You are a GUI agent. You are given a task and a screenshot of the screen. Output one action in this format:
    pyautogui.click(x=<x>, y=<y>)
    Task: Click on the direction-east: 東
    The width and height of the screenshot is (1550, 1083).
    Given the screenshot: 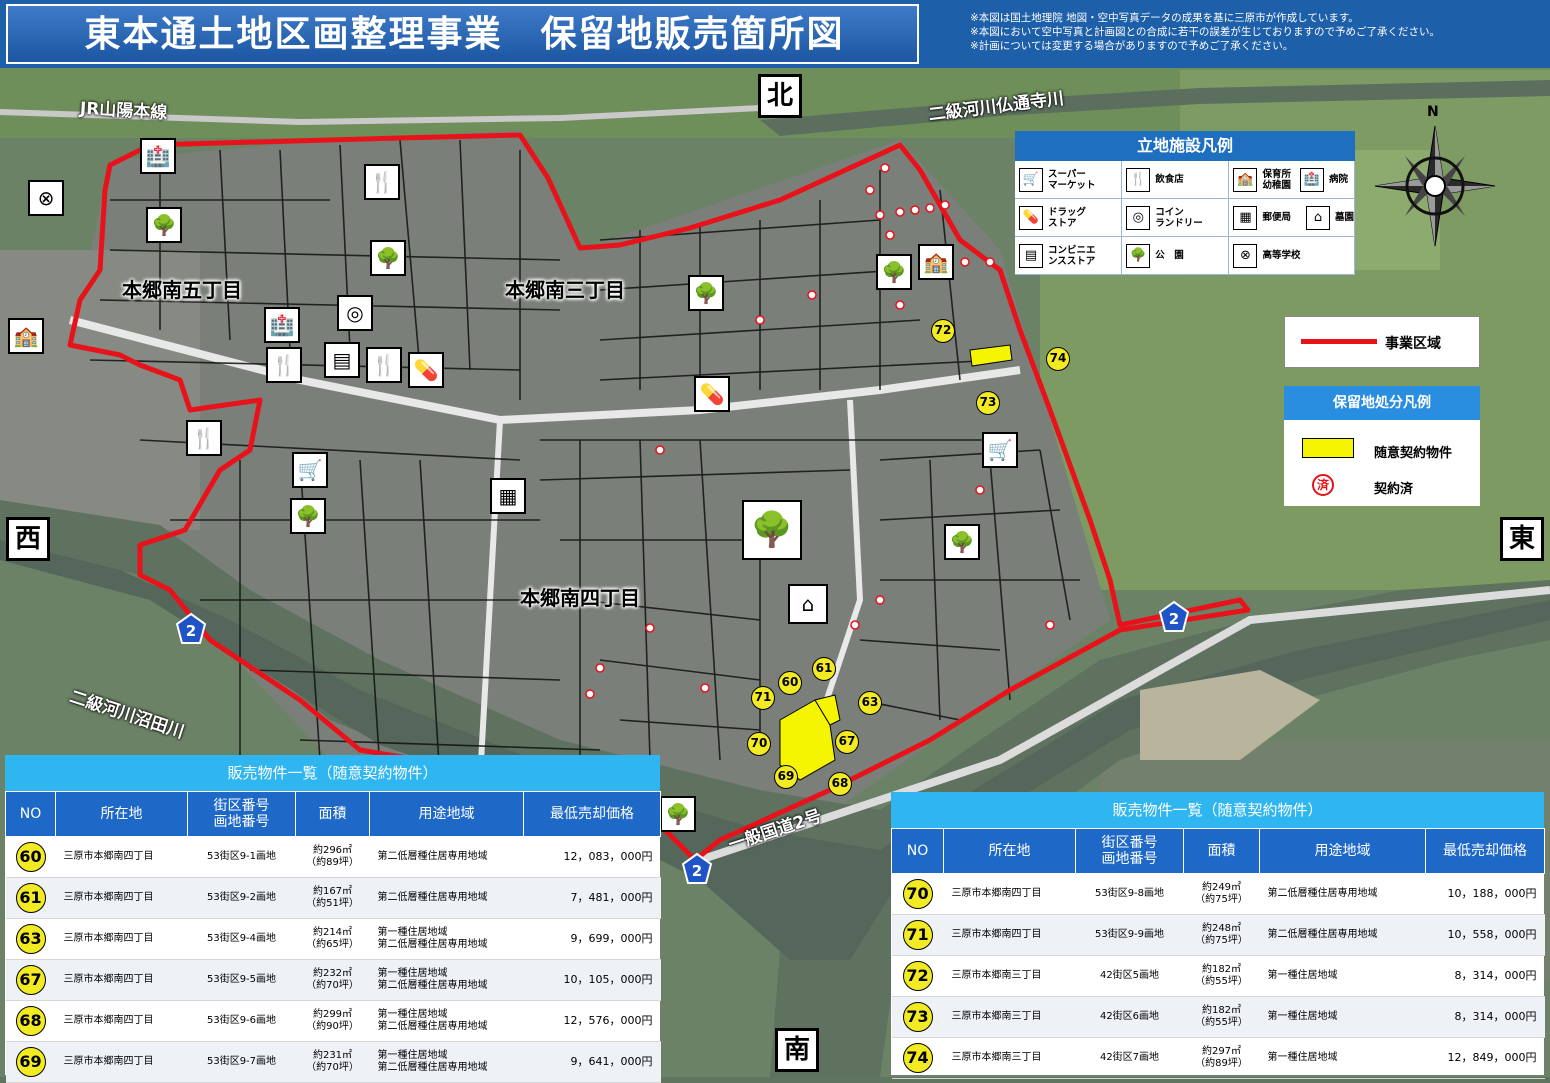 What is the action you would take?
    pyautogui.click(x=1522, y=539)
    